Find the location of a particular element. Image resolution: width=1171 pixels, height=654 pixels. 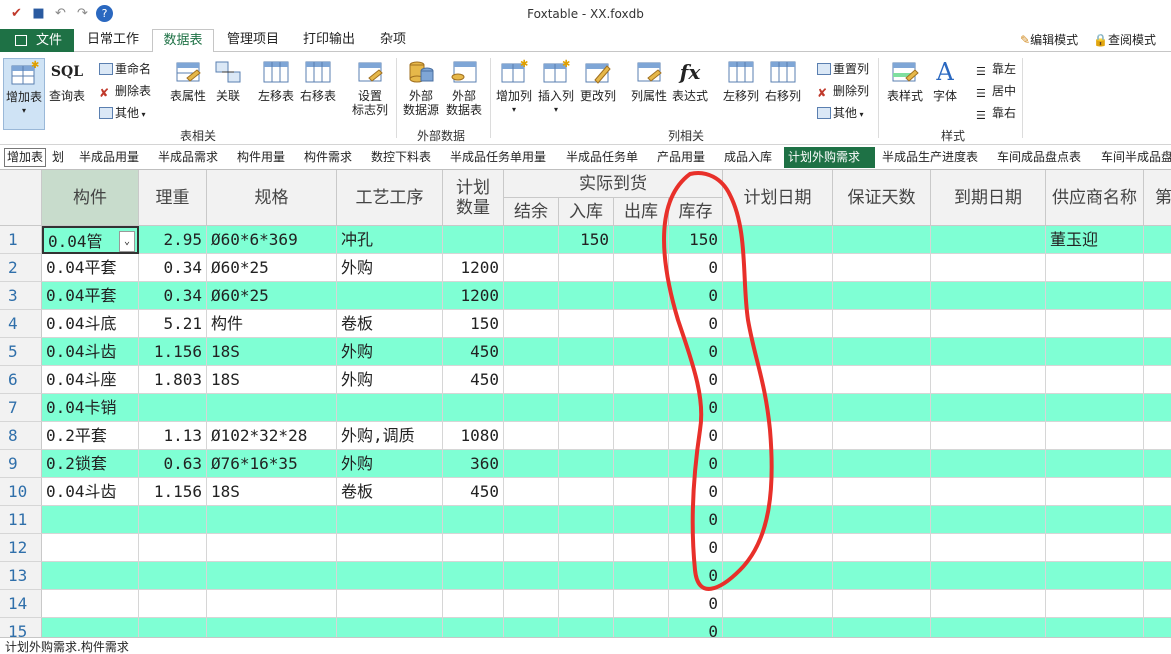

cell-weight: 1.803 is located at coordinates (173, 380).